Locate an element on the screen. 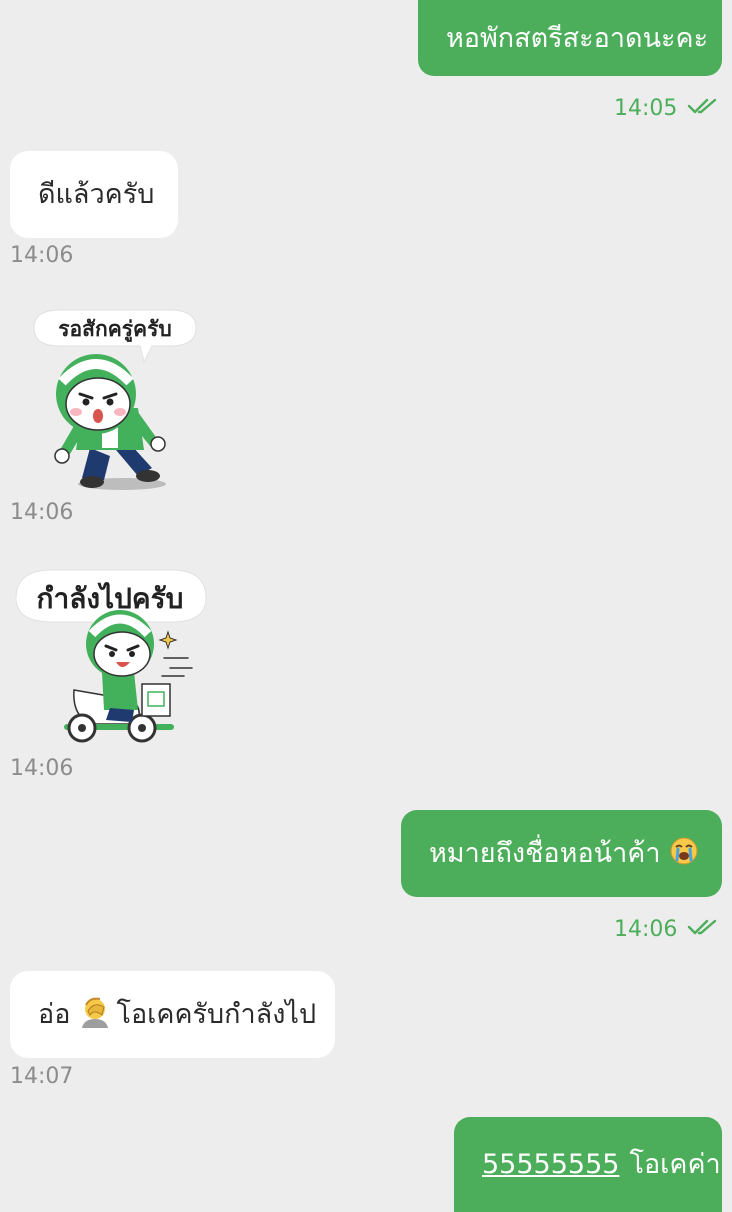 This screenshot has height=1212, width=732. message-text: หอพักสตรีสะอาดนะคะ is located at coordinates (577, 38).